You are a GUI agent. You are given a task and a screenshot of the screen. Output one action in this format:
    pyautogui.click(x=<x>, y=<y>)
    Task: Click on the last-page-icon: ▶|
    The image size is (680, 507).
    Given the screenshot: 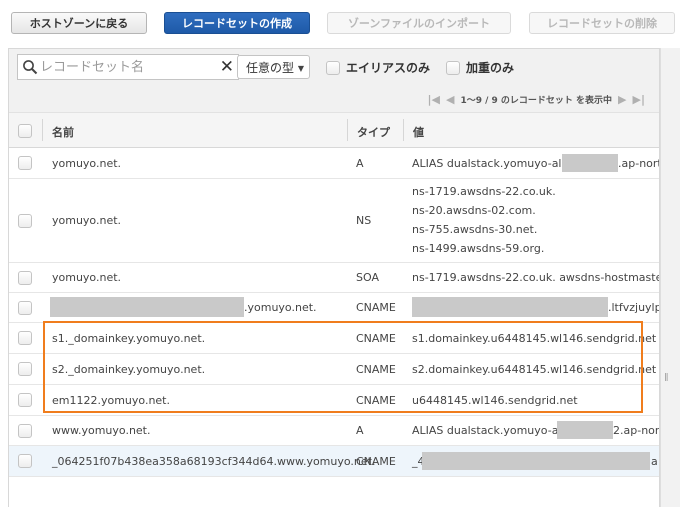 What is the action you would take?
    pyautogui.click(x=639, y=99)
    